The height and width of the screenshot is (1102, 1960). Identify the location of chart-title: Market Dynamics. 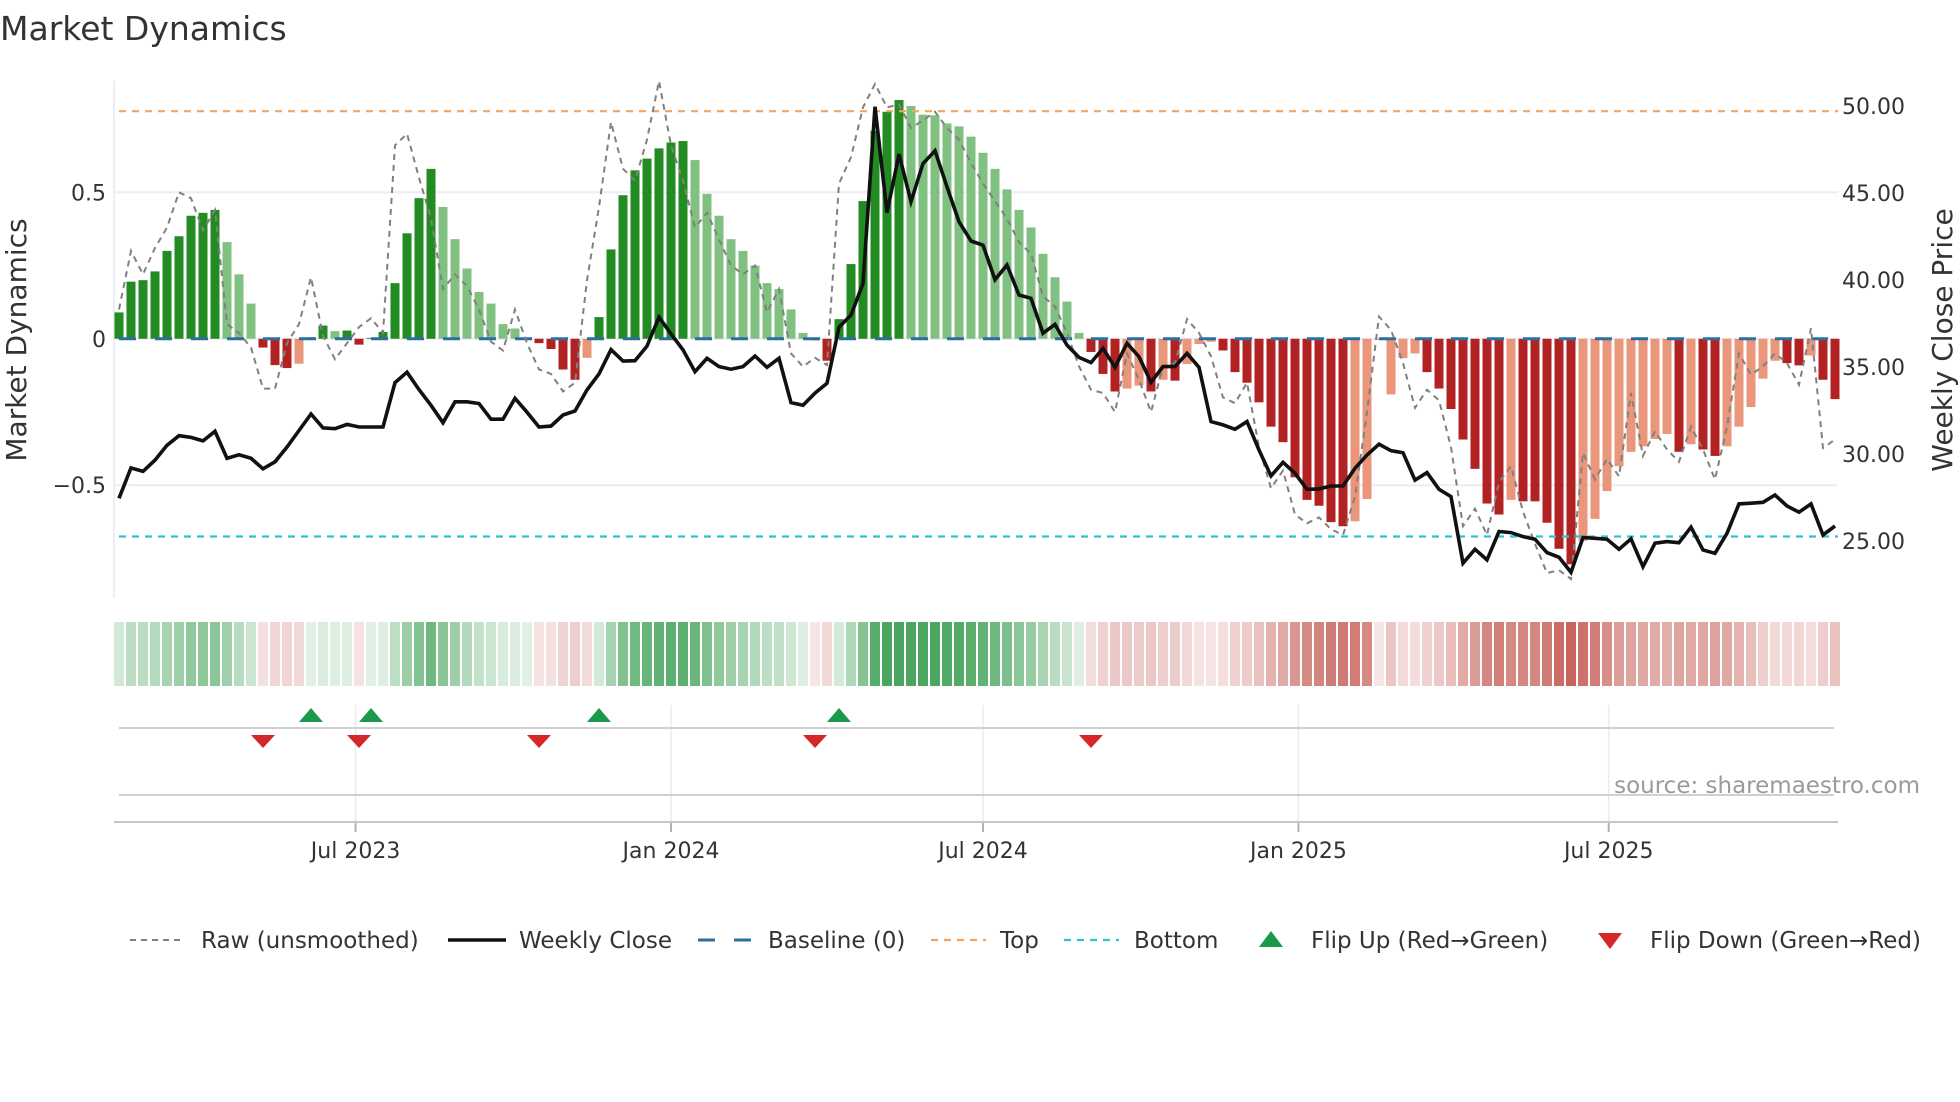
(143, 28).